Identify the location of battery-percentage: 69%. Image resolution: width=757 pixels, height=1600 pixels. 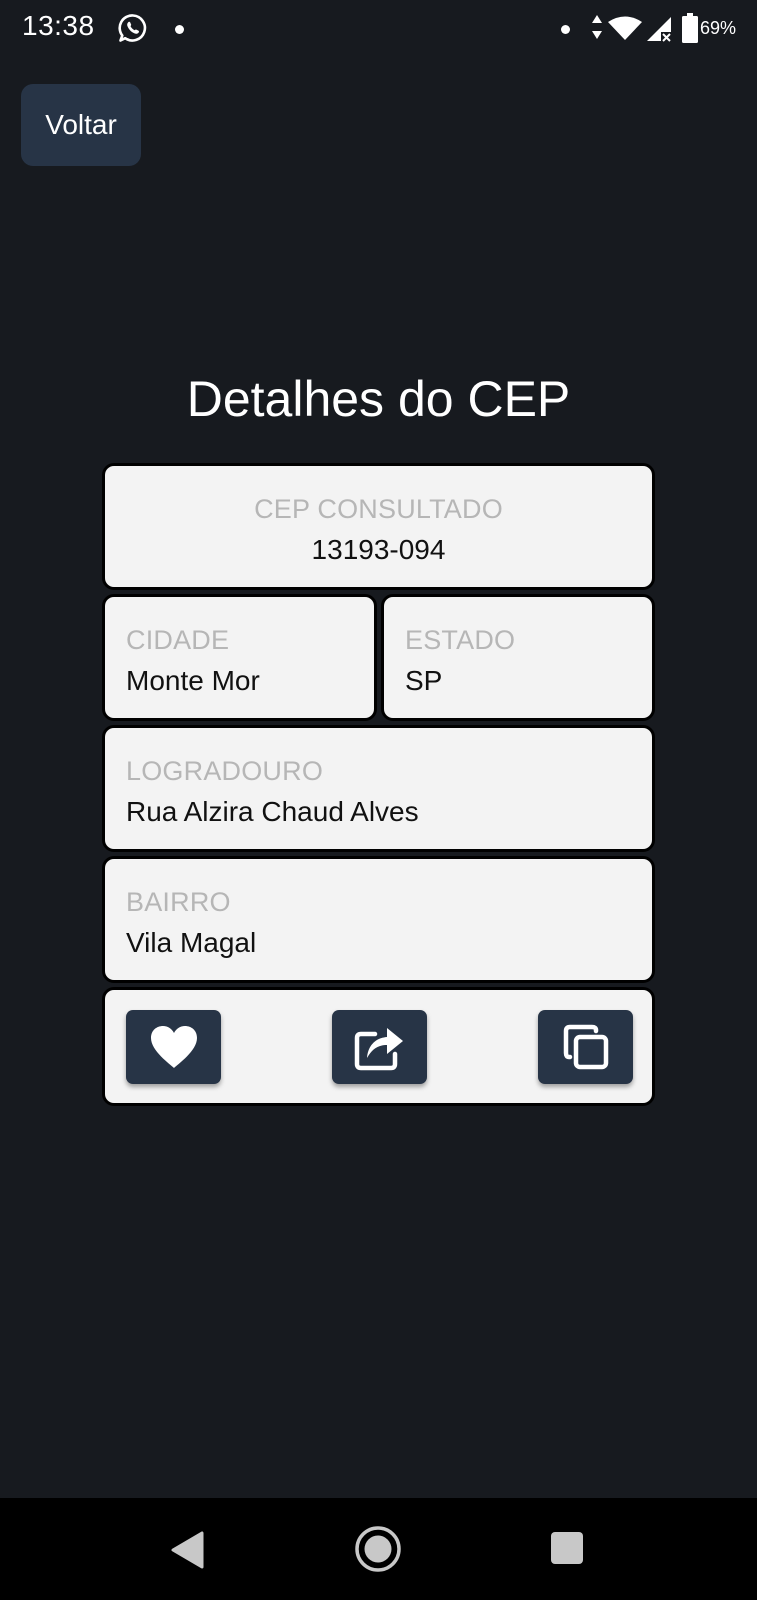
(718, 28).